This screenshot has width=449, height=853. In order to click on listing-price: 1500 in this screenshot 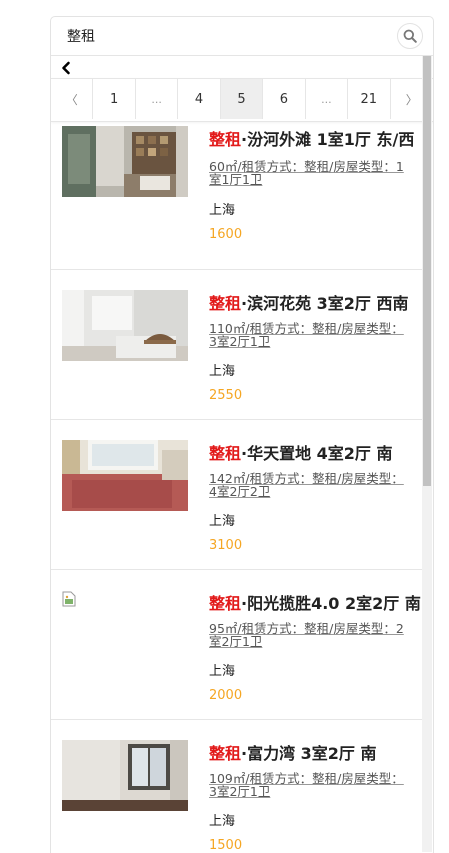, I will do `click(226, 845)`.